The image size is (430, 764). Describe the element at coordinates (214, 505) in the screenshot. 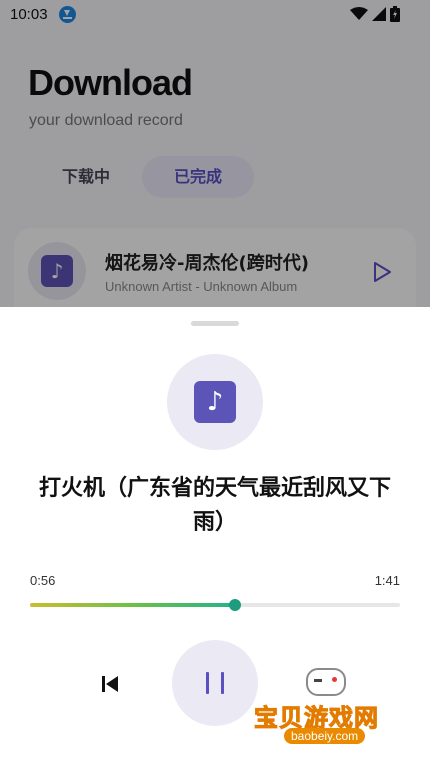

I see `track-title: 打火机（广东省的天气最近刮风又下雨）` at that location.